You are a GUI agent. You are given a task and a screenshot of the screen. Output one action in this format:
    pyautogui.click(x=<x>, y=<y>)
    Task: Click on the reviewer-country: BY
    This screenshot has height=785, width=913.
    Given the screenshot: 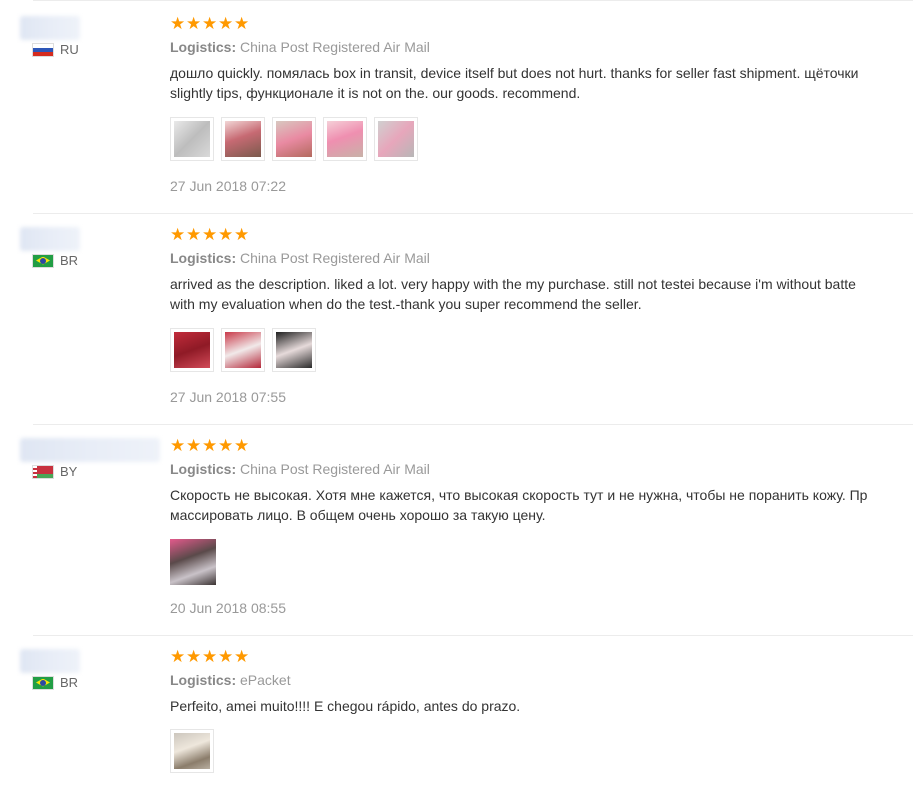 What is the action you would take?
    pyautogui.click(x=54, y=471)
    